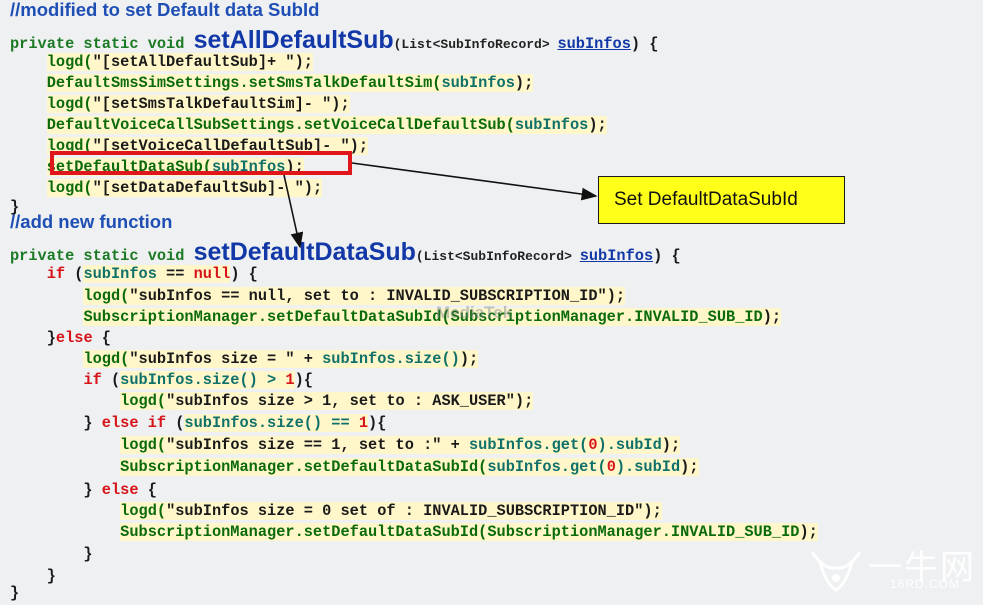 This screenshot has width=983, height=605. I want to click on callout-box: Set DefaultDataSubId, so click(721, 200).